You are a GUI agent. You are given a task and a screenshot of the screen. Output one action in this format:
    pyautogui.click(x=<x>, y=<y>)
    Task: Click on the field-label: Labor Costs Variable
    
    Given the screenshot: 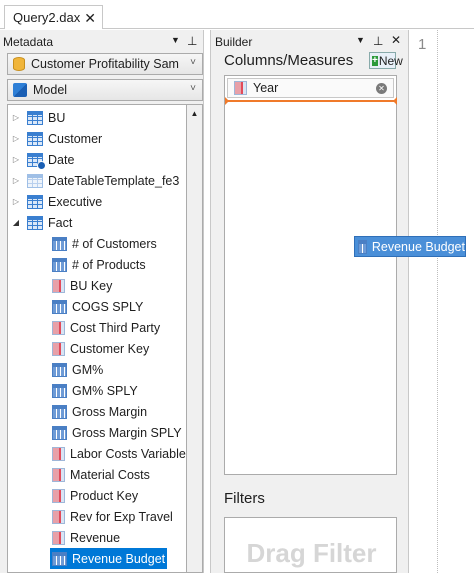 What is the action you would take?
    pyautogui.click(x=128, y=453)
    